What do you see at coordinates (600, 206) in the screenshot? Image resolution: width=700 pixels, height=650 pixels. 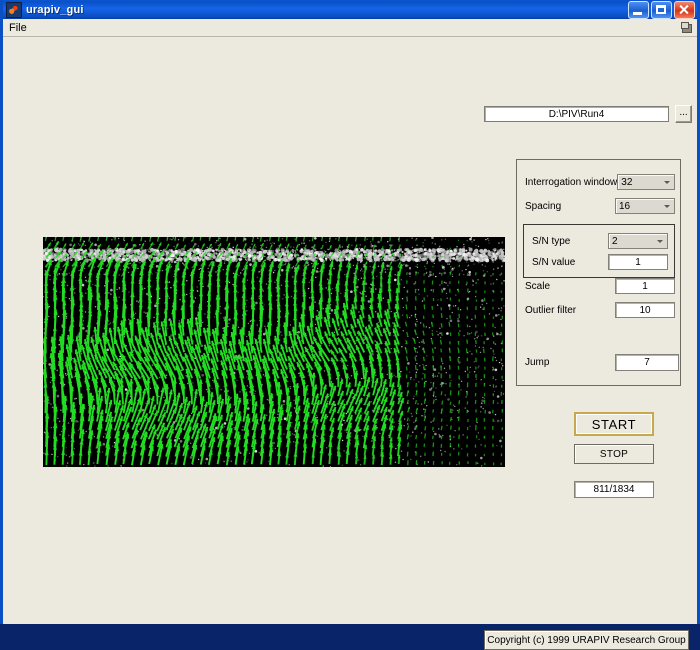 I see `spacing-row: Spacing 16` at bounding box center [600, 206].